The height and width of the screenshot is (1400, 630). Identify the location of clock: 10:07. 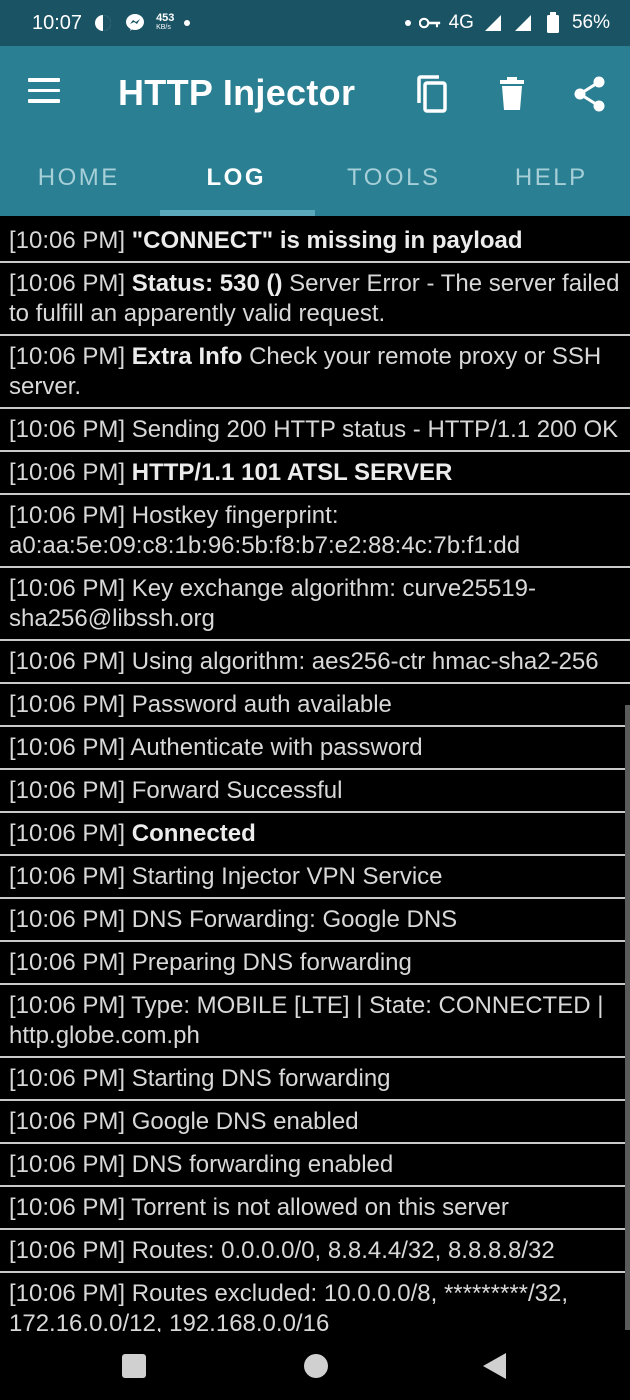
(57, 22).